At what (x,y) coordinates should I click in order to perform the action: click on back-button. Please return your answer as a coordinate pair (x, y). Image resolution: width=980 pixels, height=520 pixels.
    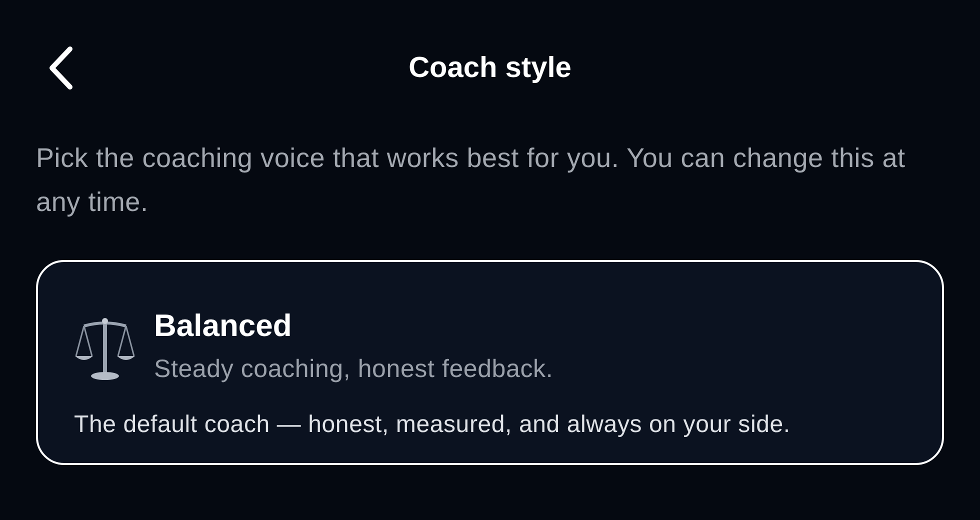
    Looking at the image, I should click on (61, 68).